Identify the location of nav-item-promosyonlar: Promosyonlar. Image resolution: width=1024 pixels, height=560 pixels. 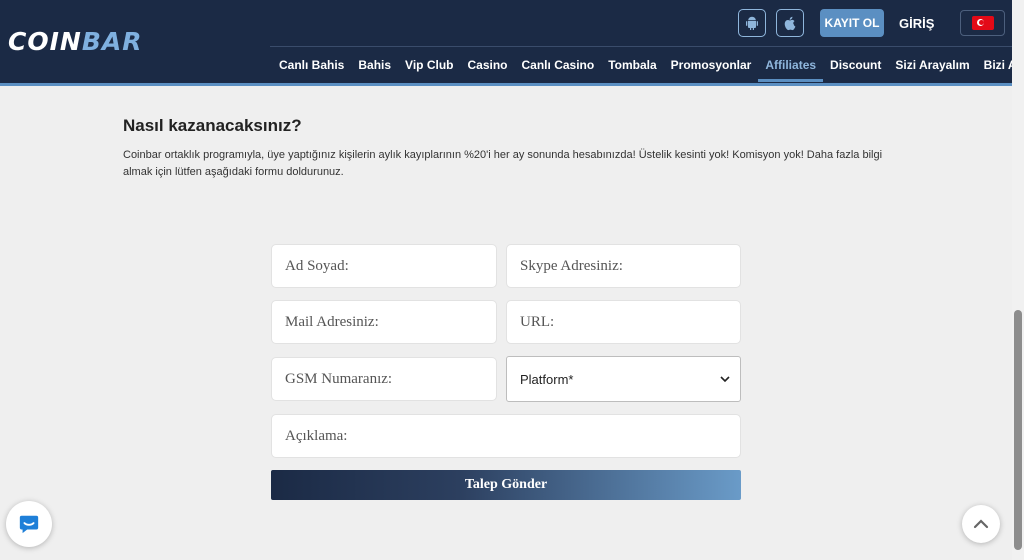
(711, 67).